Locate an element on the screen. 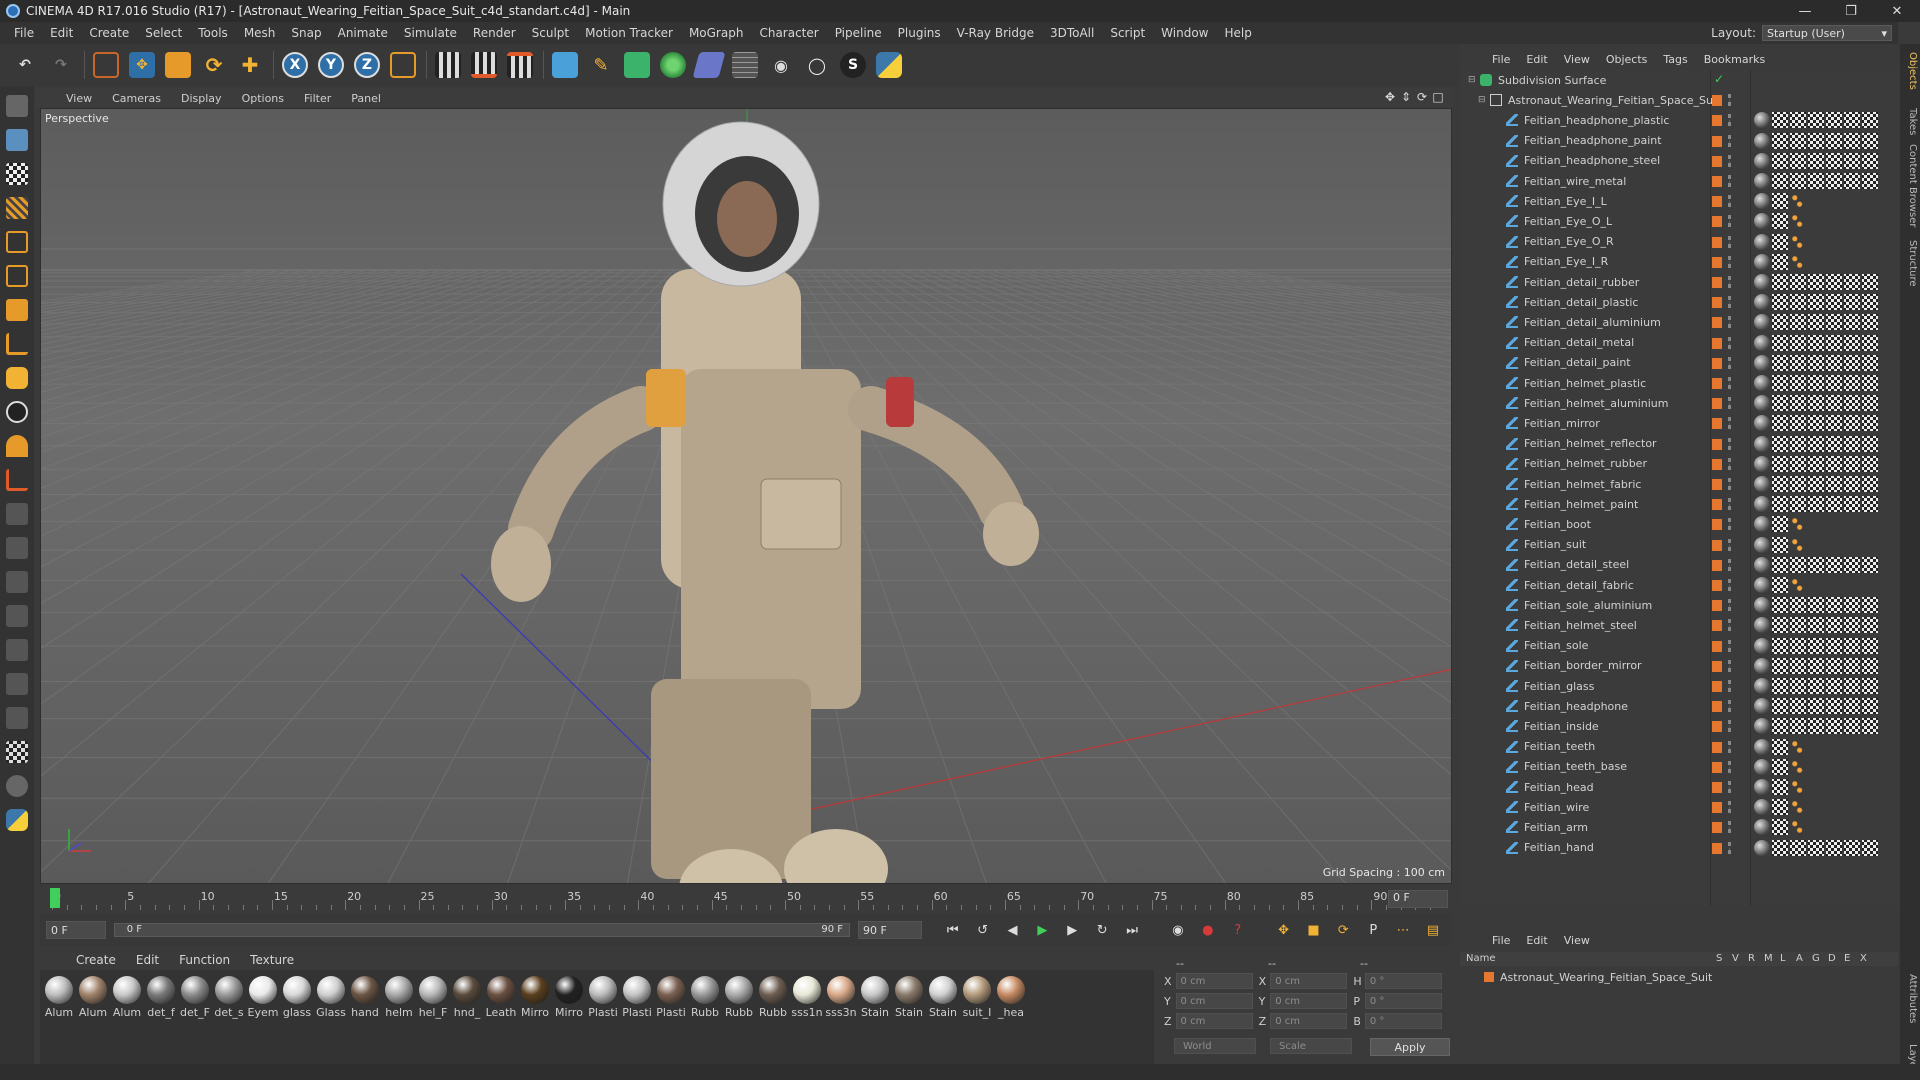  side-tab-content-browser: Content Browser is located at coordinates (1910, 185).